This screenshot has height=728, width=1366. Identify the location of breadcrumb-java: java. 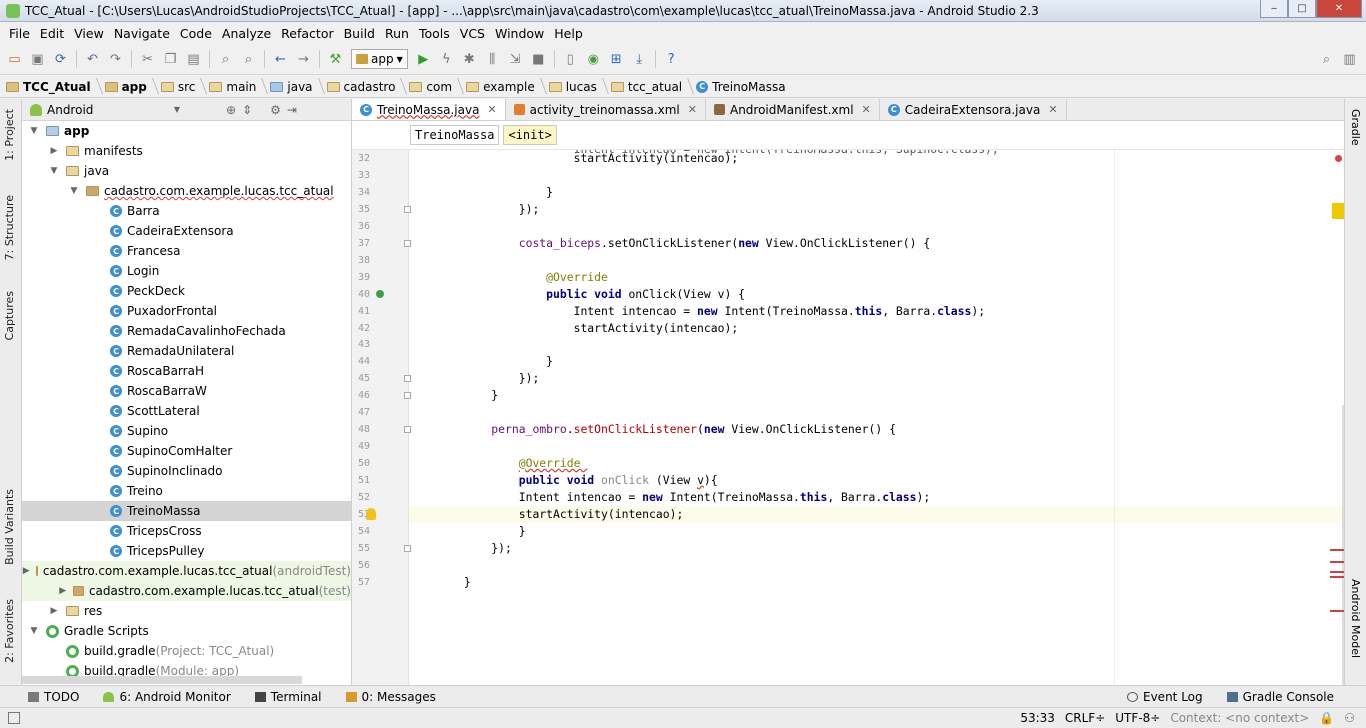
(298, 87).